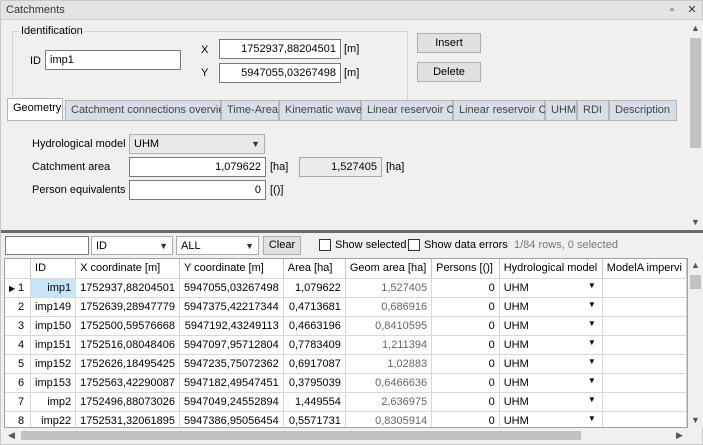 The height and width of the screenshot is (445, 703). What do you see at coordinates (47, 245) in the screenshot?
I see `filter-search-input` at bounding box center [47, 245].